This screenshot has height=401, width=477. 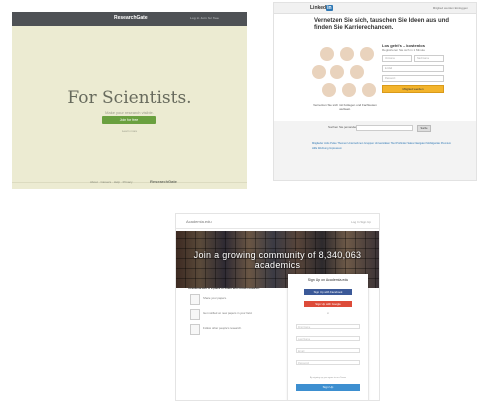 What do you see at coordinates (328, 378) in the screenshot?
I see `terms-text: By signing up you agree to our Terms` at bounding box center [328, 378].